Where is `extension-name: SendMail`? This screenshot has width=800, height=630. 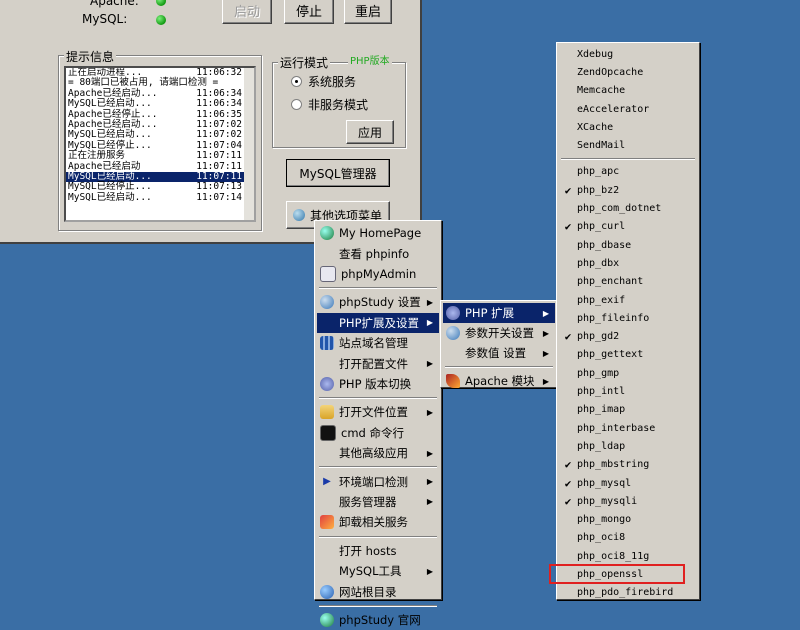
extension-name: SendMail is located at coordinates (601, 146).